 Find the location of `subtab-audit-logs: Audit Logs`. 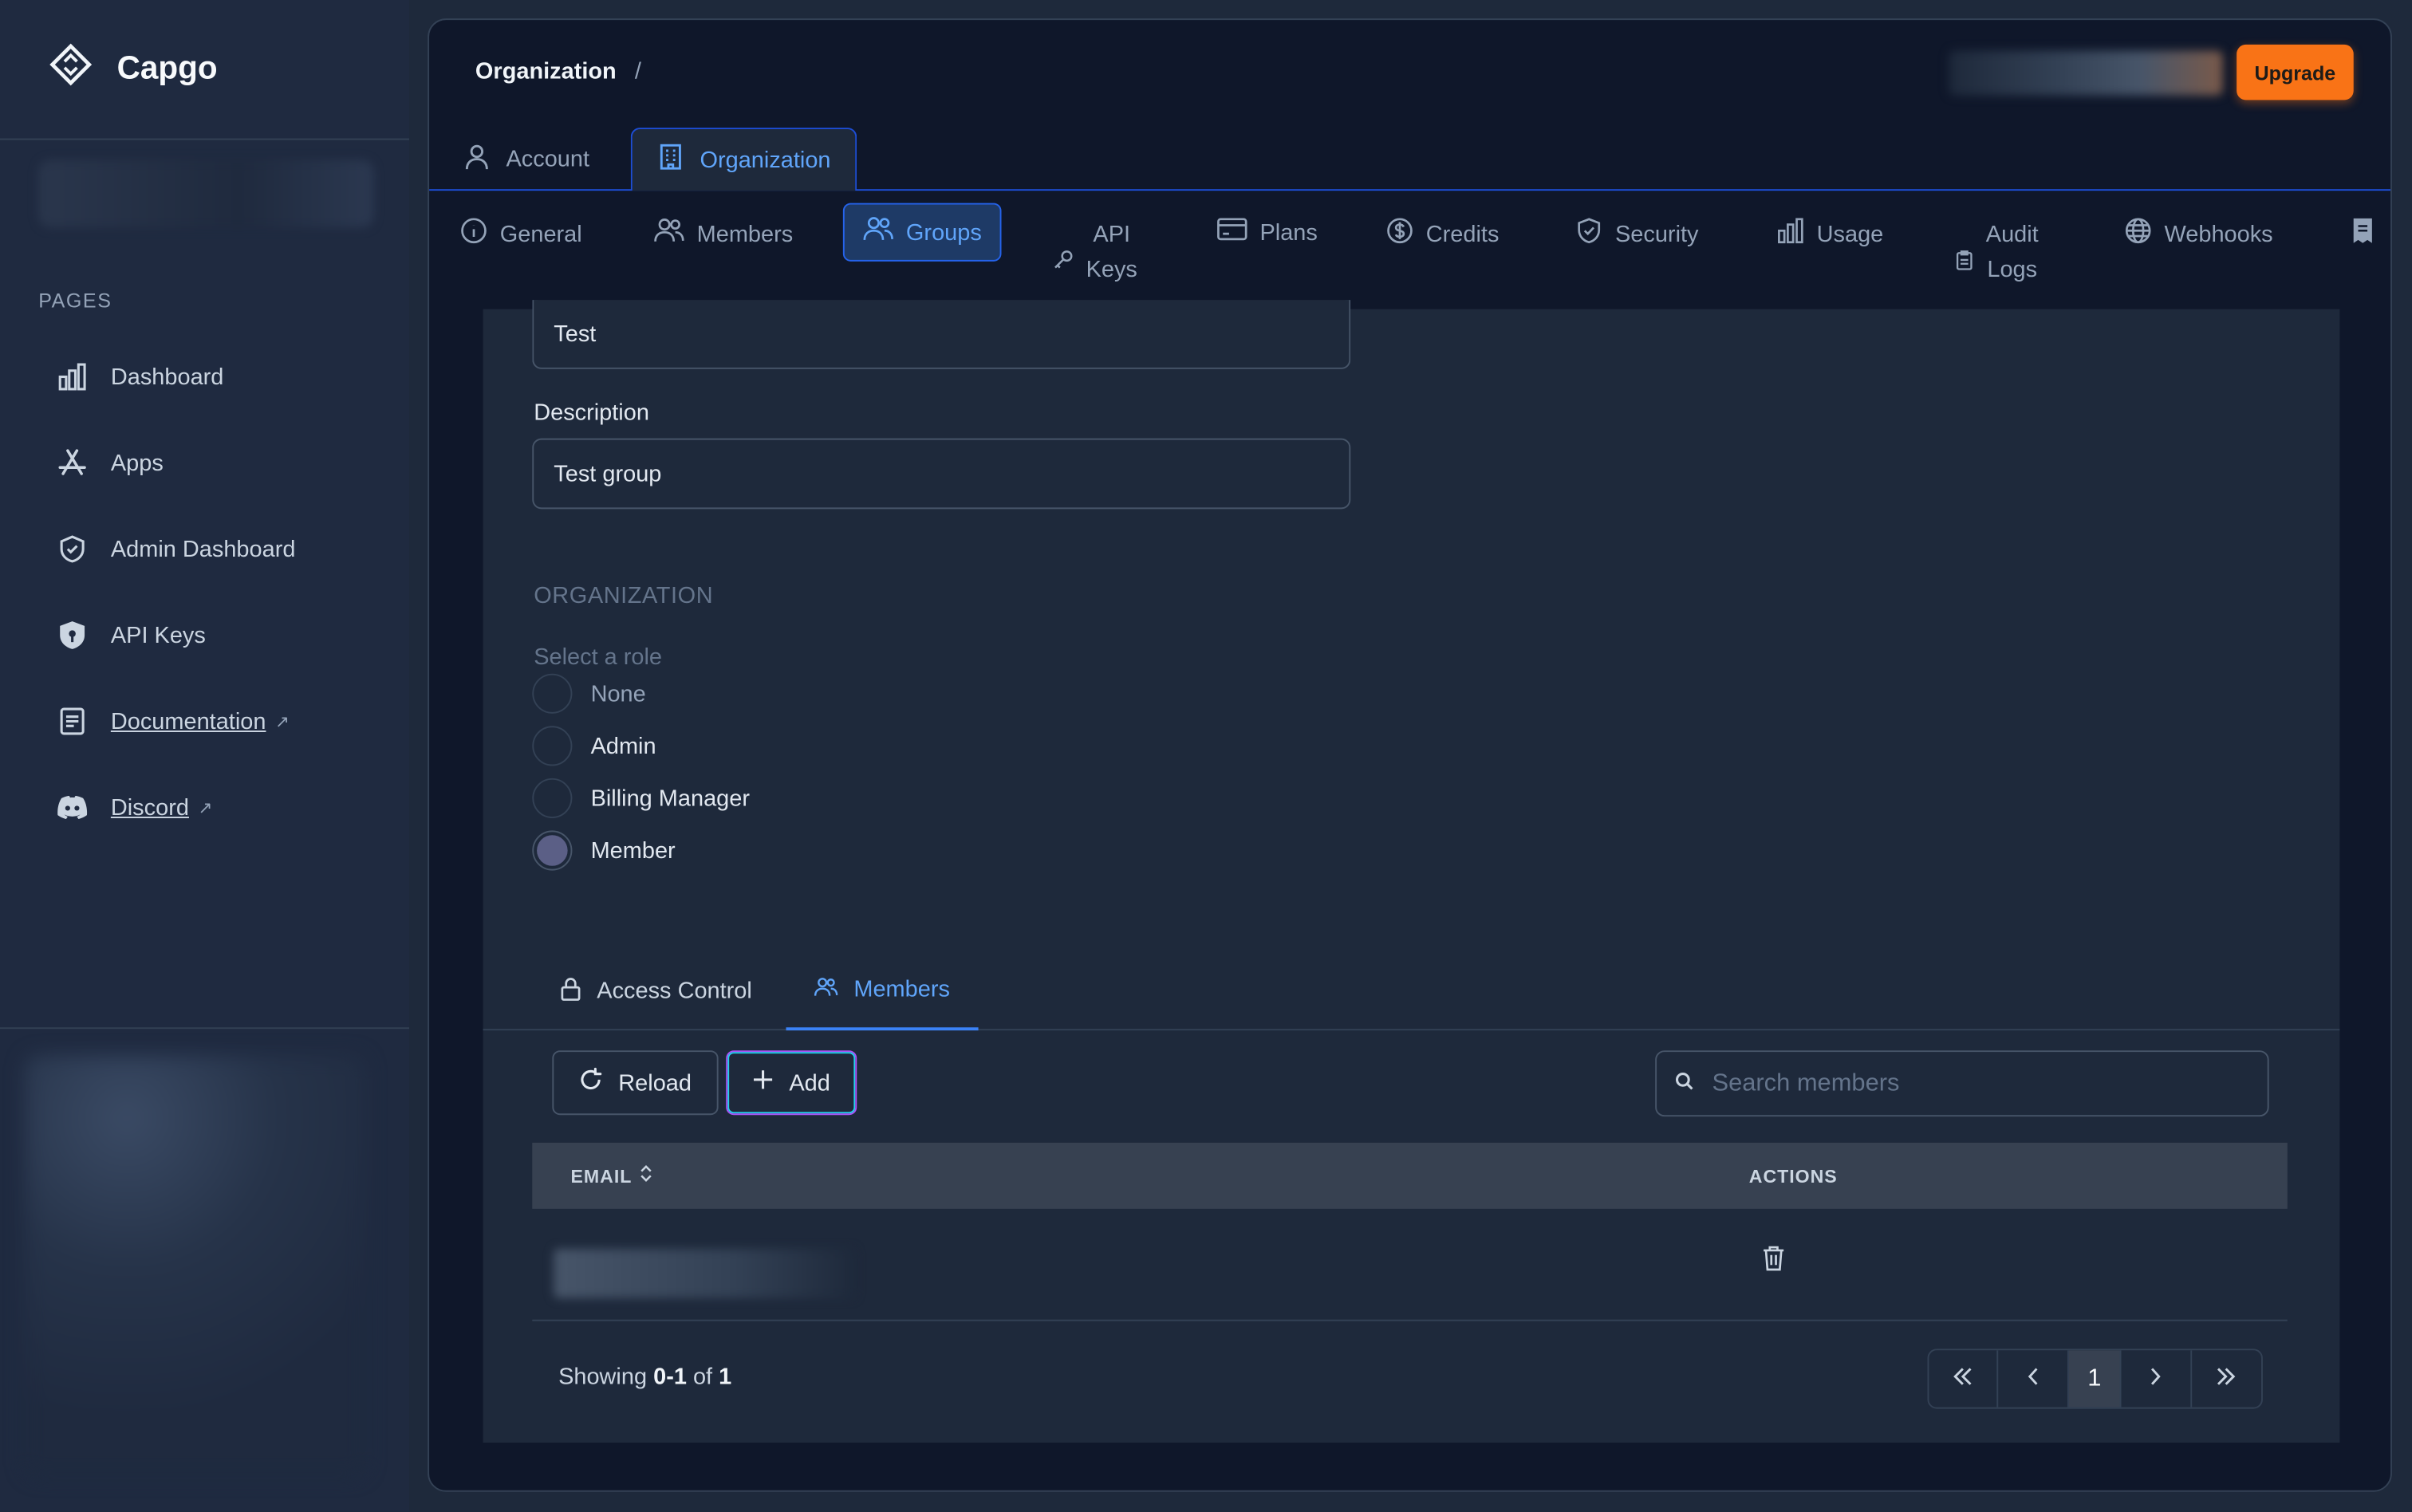

subtab-audit-logs: Audit Logs is located at coordinates (1997, 252).